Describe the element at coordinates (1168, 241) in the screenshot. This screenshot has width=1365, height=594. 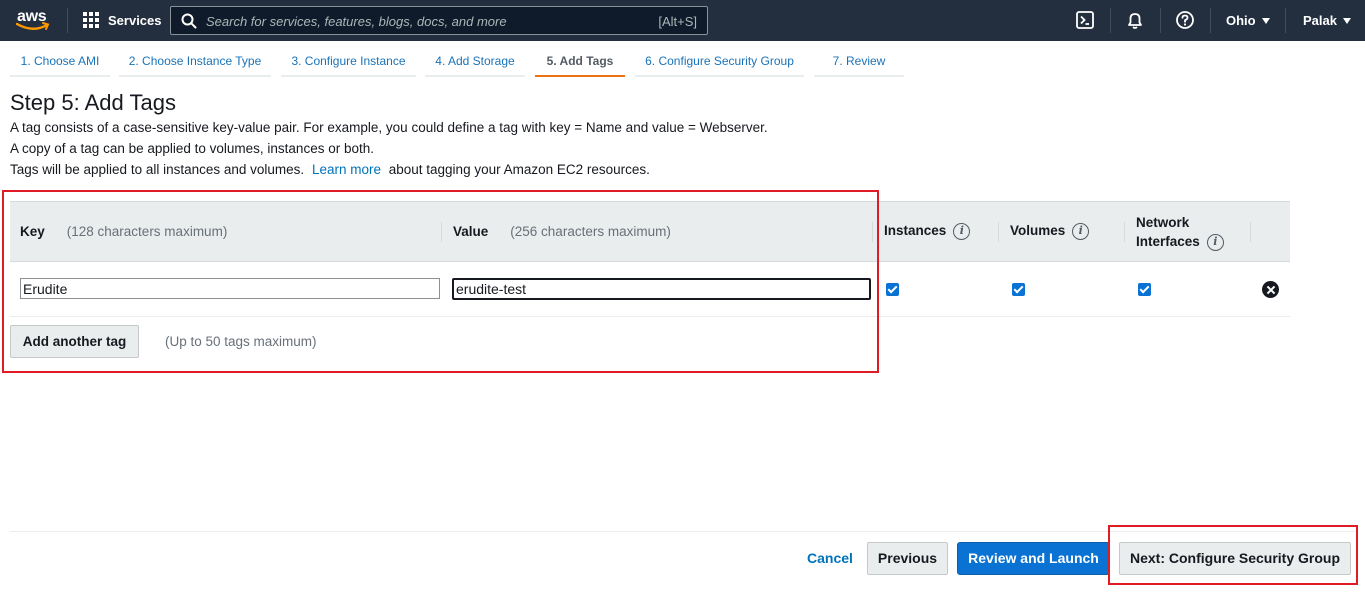
I see `network-header-line-2: Interfaces` at that location.